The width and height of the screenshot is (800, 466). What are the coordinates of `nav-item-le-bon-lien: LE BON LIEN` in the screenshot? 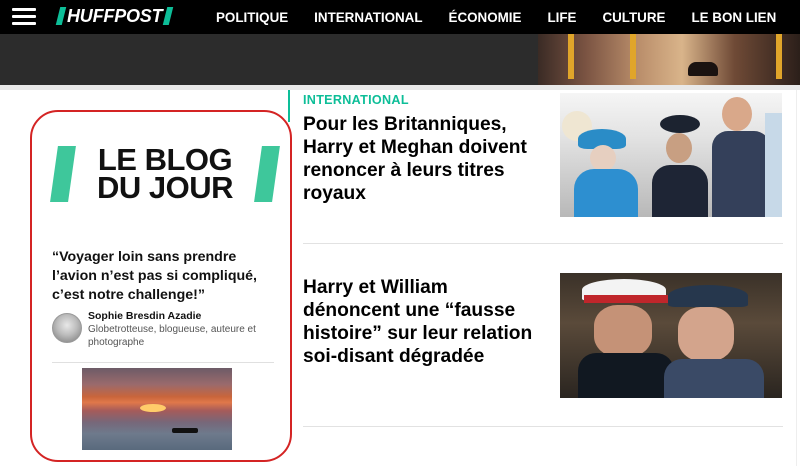 It's located at (733, 17).